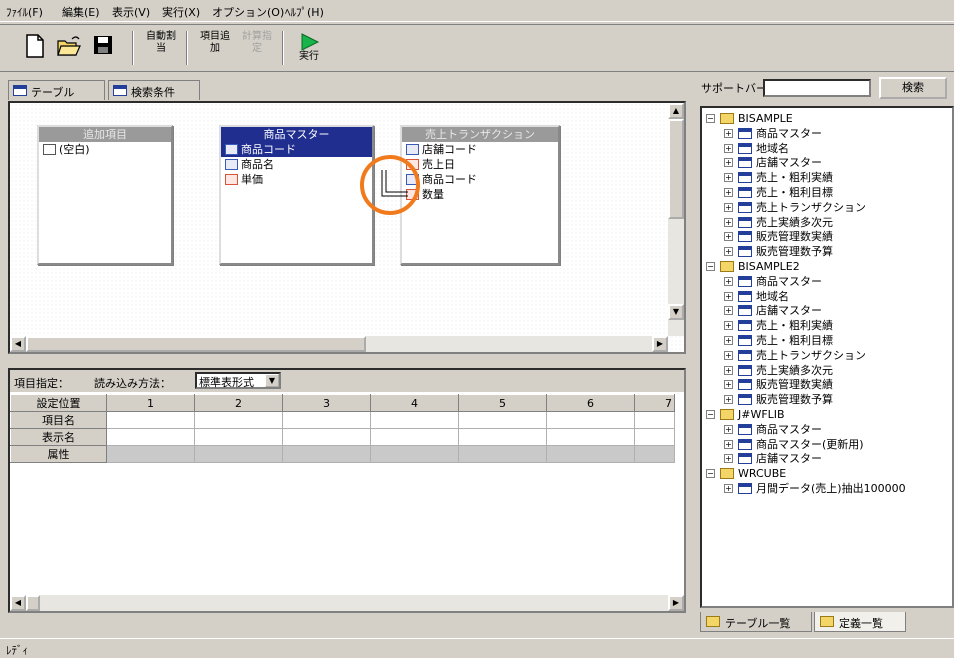 The height and width of the screenshot is (658, 954). What do you see at coordinates (727, 118) in the screenshot?
I see `folder-icon` at bounding box center [727, 118].